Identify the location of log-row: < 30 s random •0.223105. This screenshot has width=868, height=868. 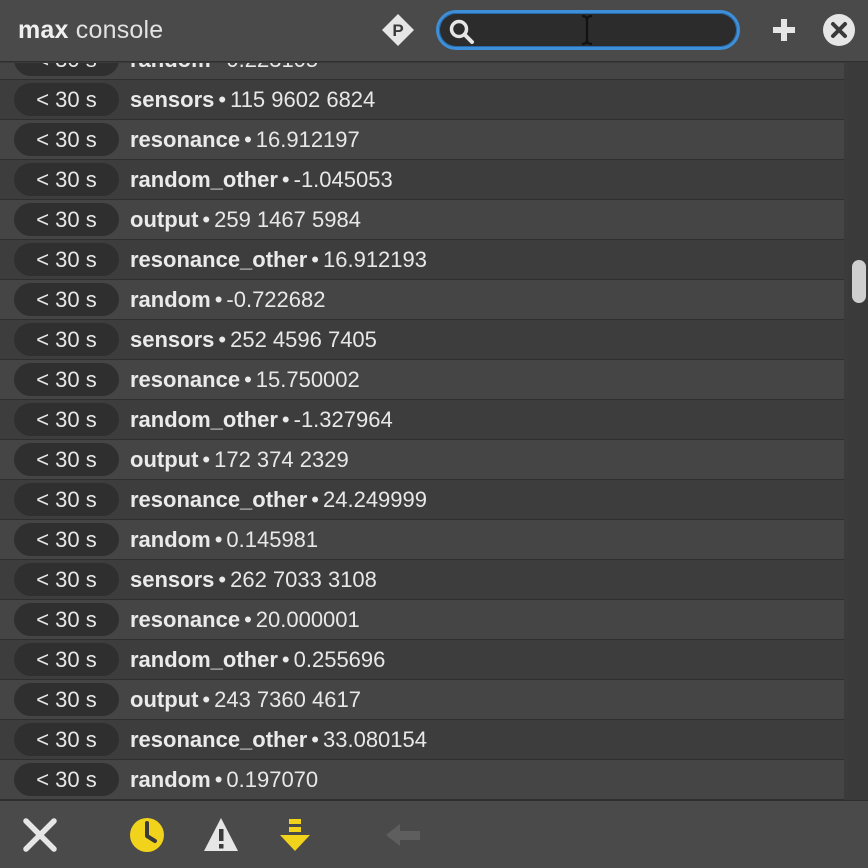
(422, 71).